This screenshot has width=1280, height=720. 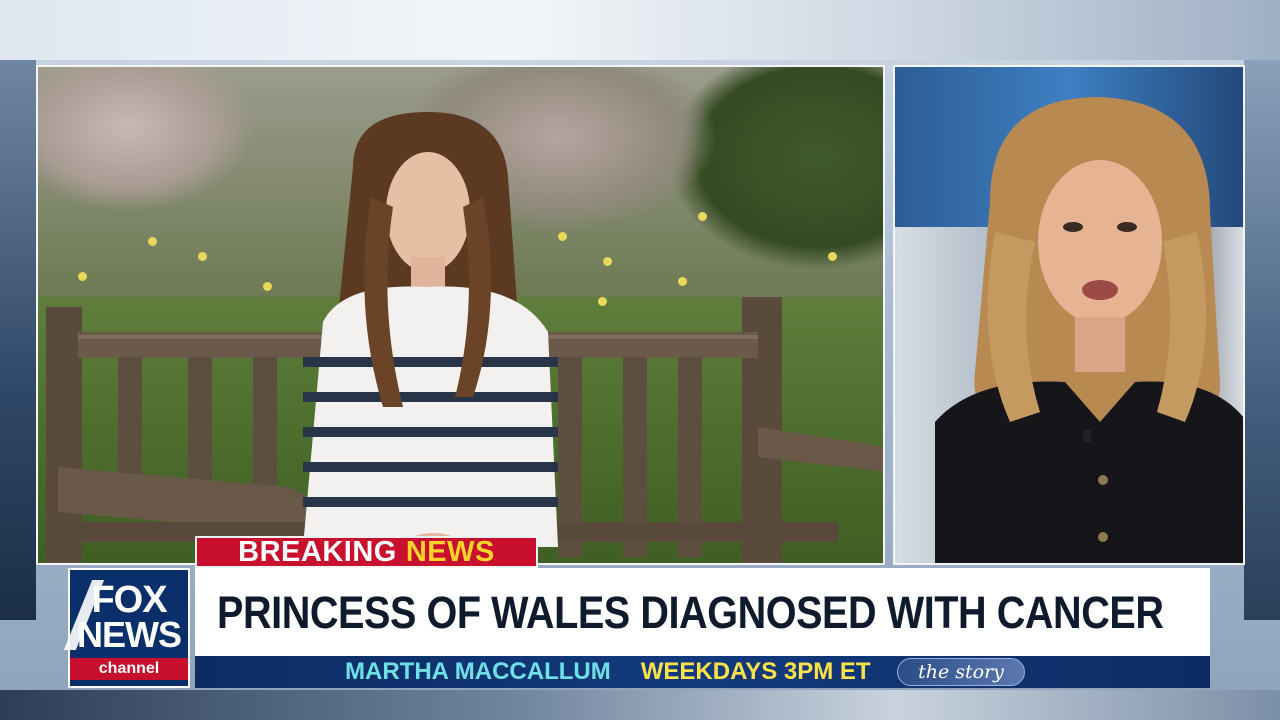 I want to click on ticker-bar: MARTHA MACCALLUM WEEKDAYS 3PM ET, so click(x=702, y=672).